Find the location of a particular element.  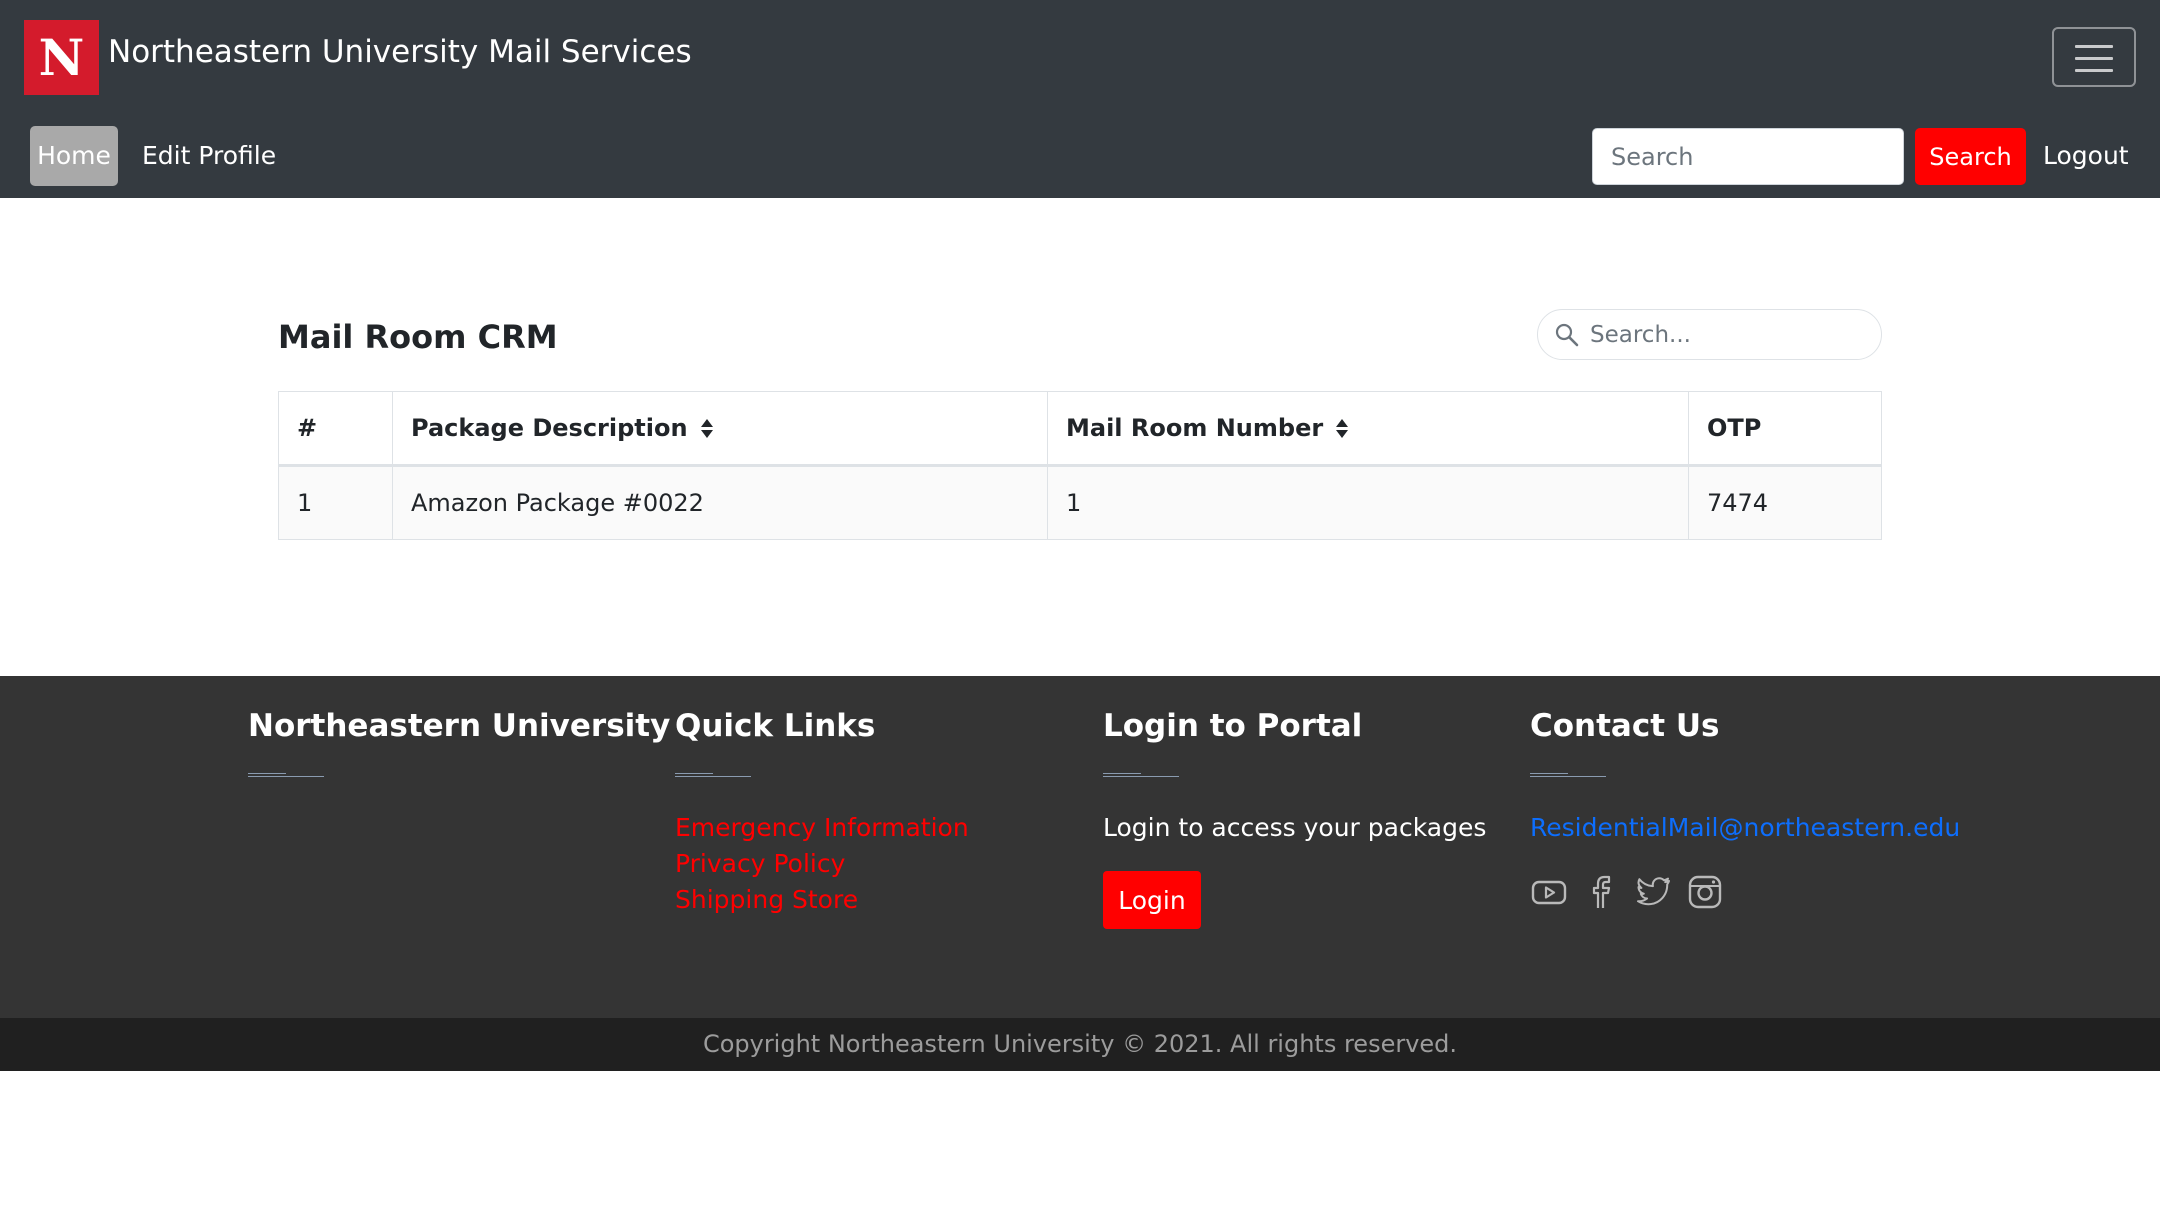

page-title-bold: CRM is located at coordinates (517, 337).